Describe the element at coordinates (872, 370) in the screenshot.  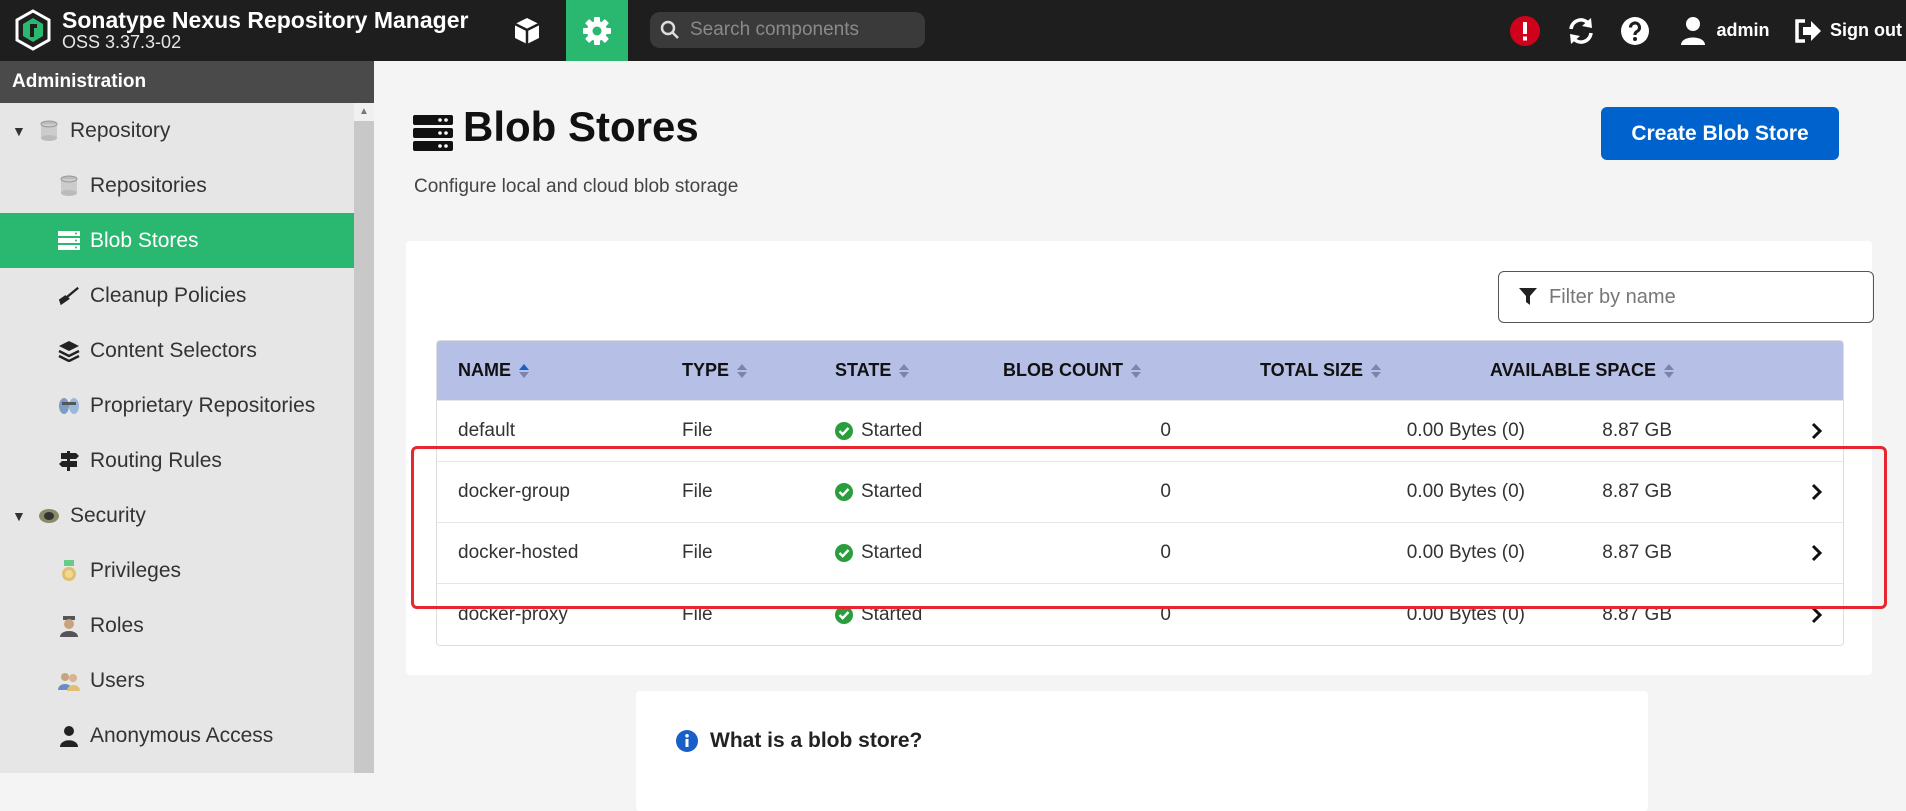
I see `column-header-state: STATE` at that location.